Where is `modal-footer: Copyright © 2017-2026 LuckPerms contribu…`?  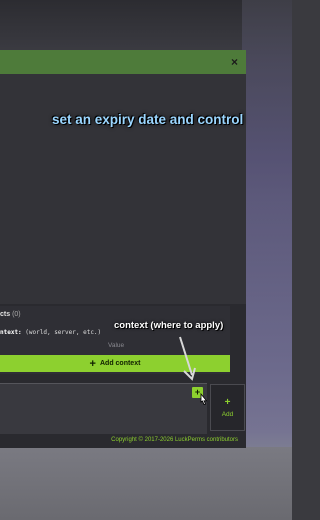 modal-footer: Copyright © 2017-2026 LuckPerms contribu… is located at coordinates (123, 441).